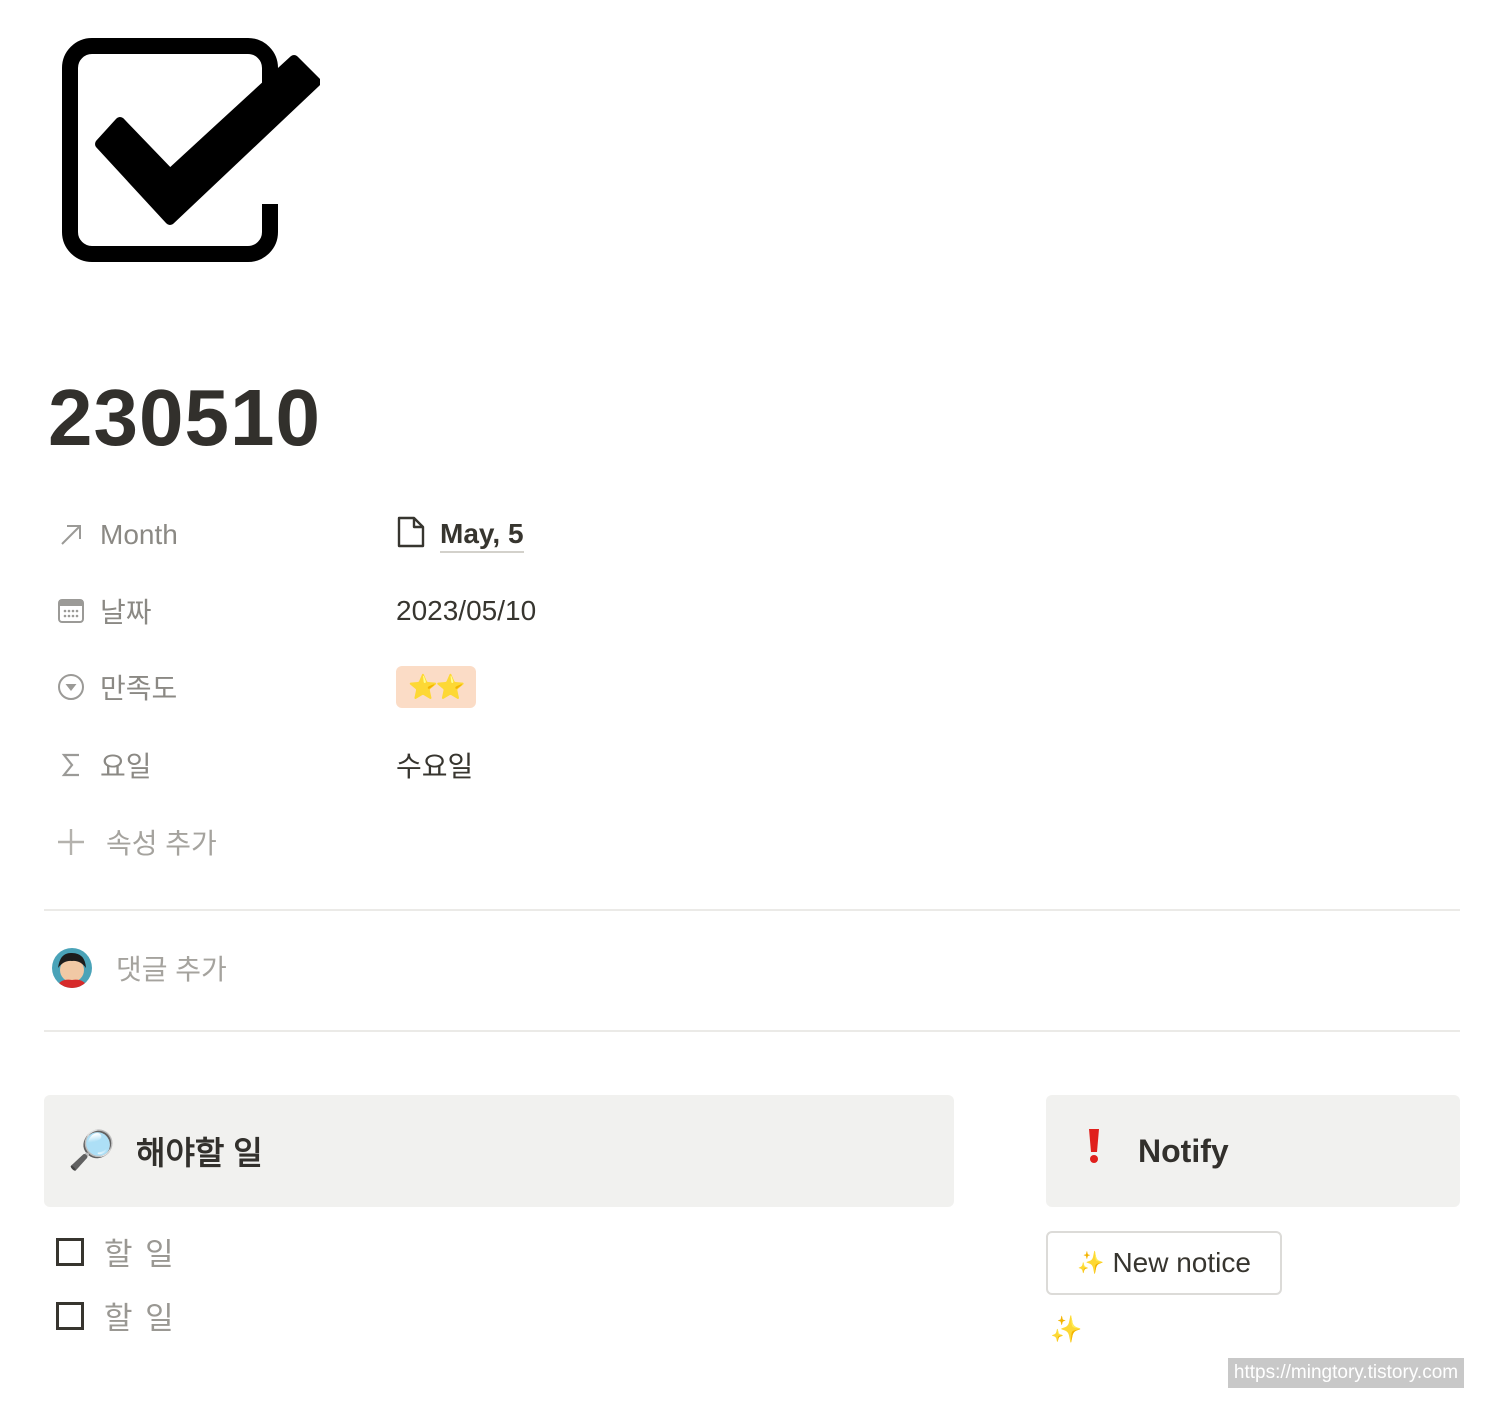 This screenshot has width=1504, height=1428. I want to click on exclamation-icon, so click(1094, 1151).